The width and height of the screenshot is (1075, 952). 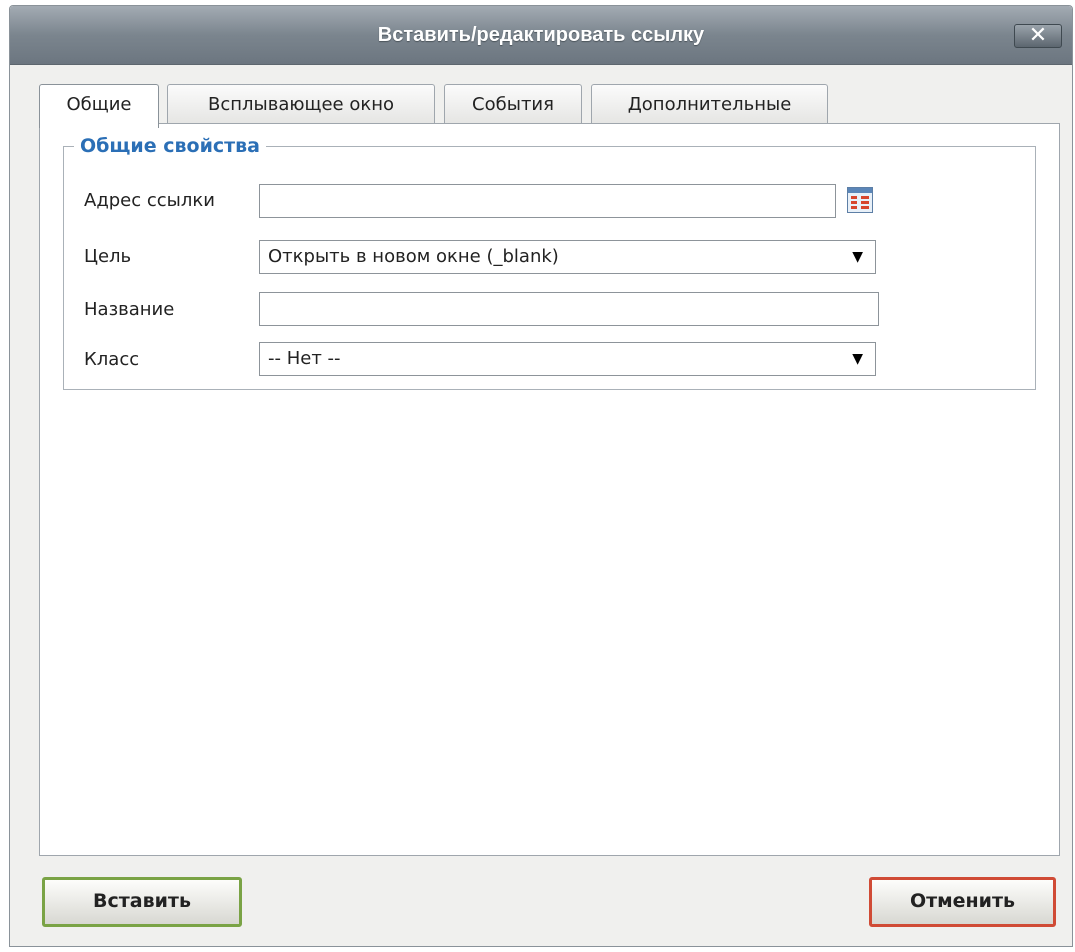 I want to click on url-input, so click(x=547, y=201).